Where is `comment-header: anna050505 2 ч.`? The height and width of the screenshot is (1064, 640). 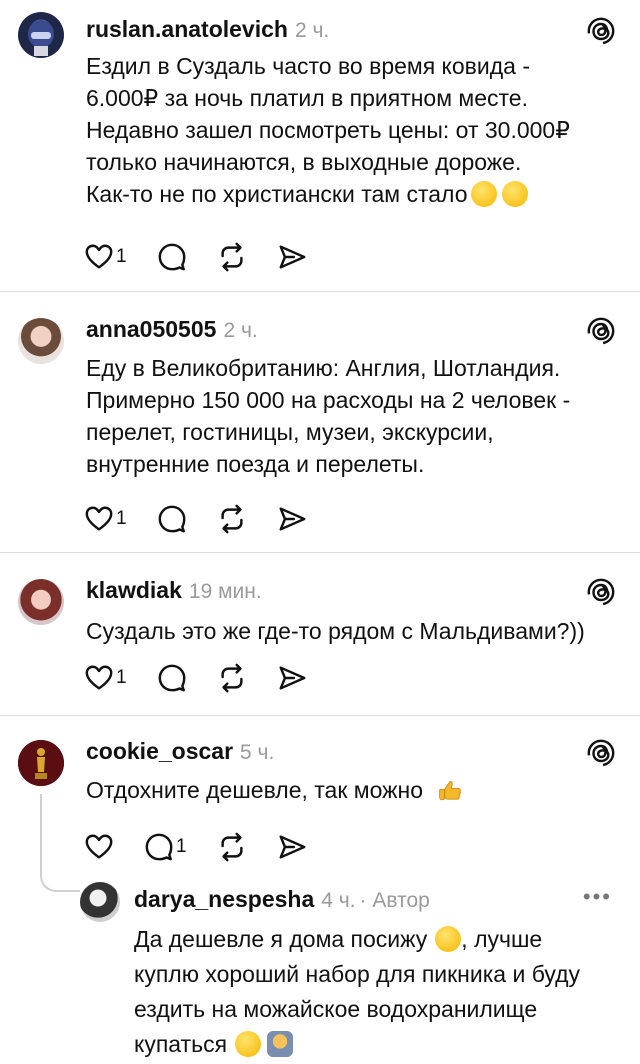
comment-header: anna050505 2 ч. is located at coordinates (172, 329).